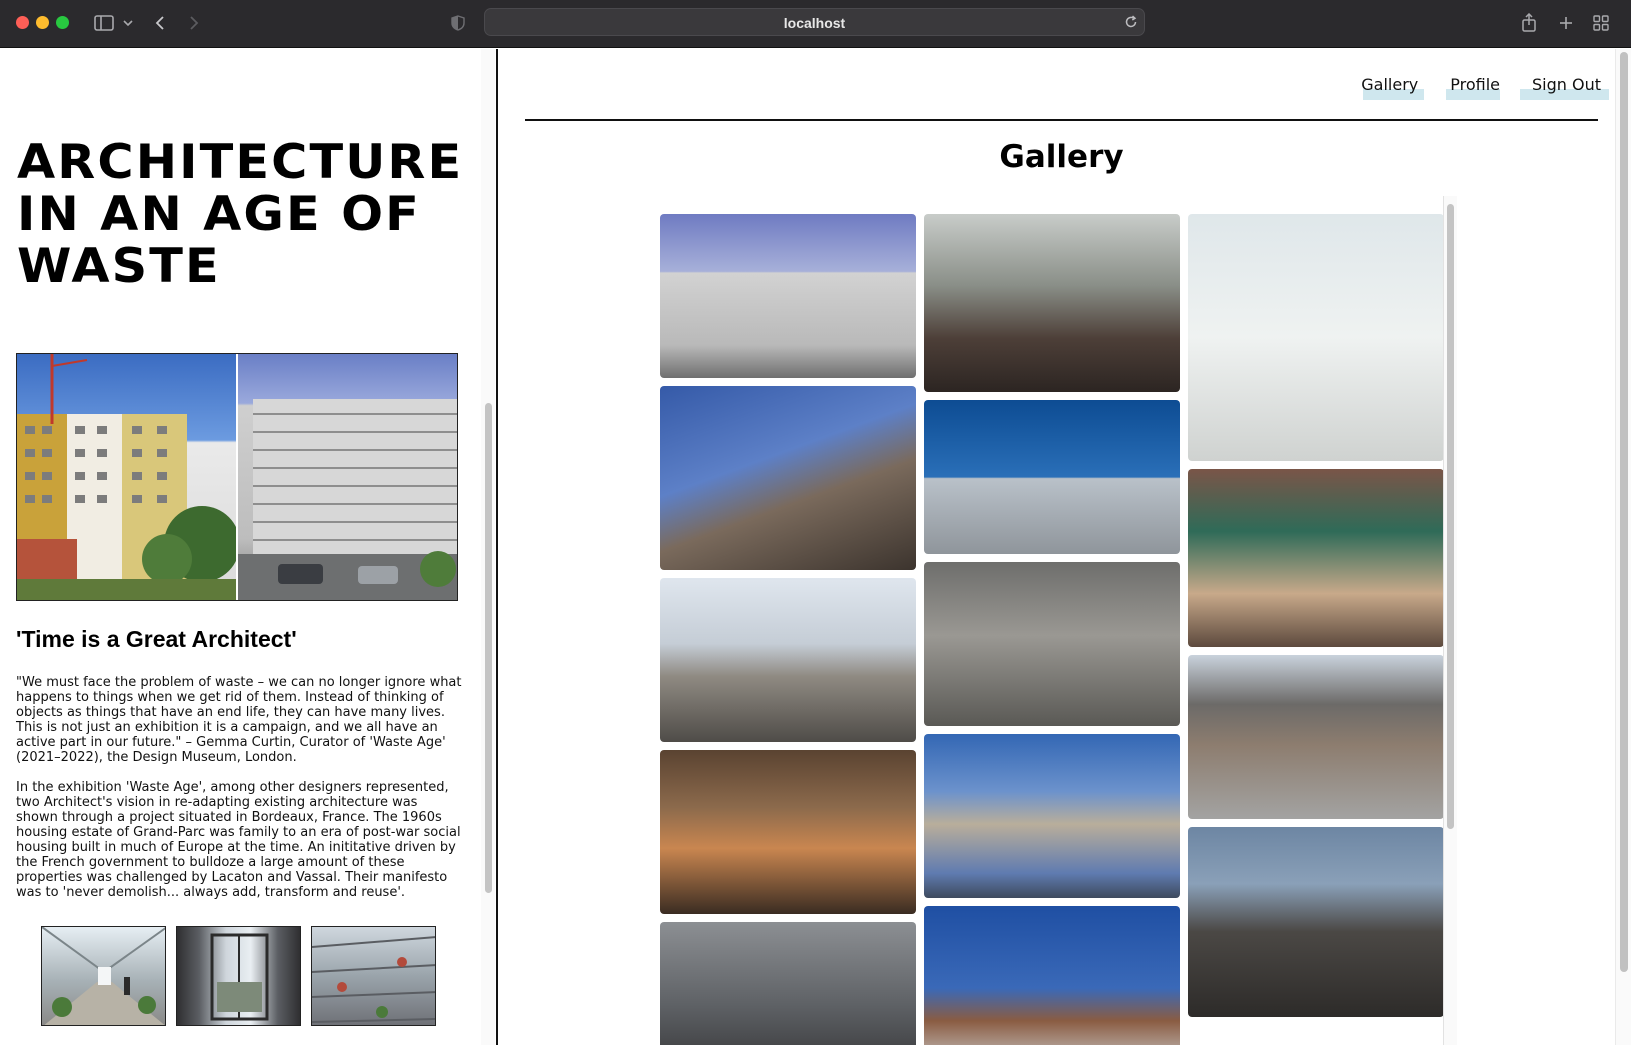 The height and width of the screenshot is (1045, 1631). I want to click on thumbnail-sliding-door, so click(238, 976).